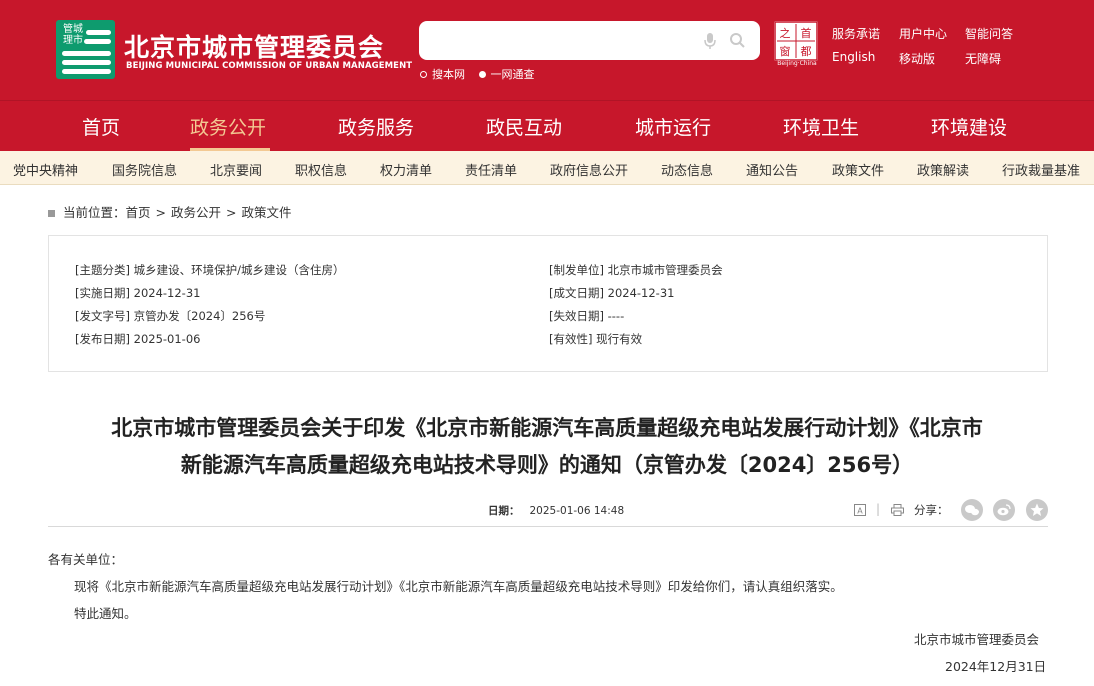 Image resolution: width=1094 pixels, height=686 pixels. Describe the element at coordinates (138, 339) in the screenshot. I see `meta-pub-date: [发布日期] 2025-01-06` at that location.